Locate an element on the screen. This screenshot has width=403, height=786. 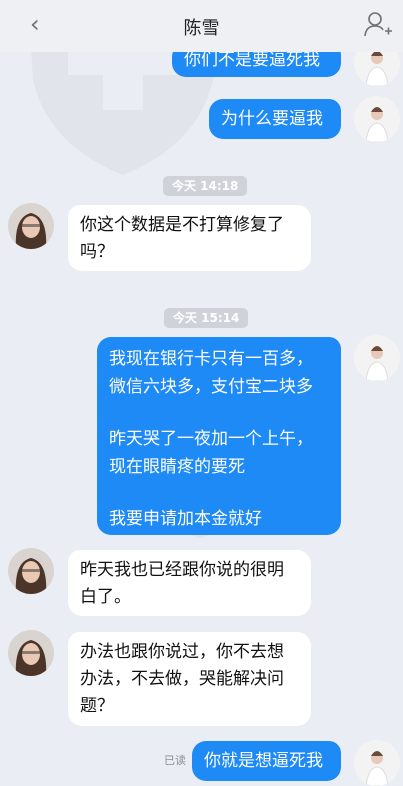
message-bubble-incoming: 你这个数据是不打算修复了吗？ is located at coordinates (189, 238).